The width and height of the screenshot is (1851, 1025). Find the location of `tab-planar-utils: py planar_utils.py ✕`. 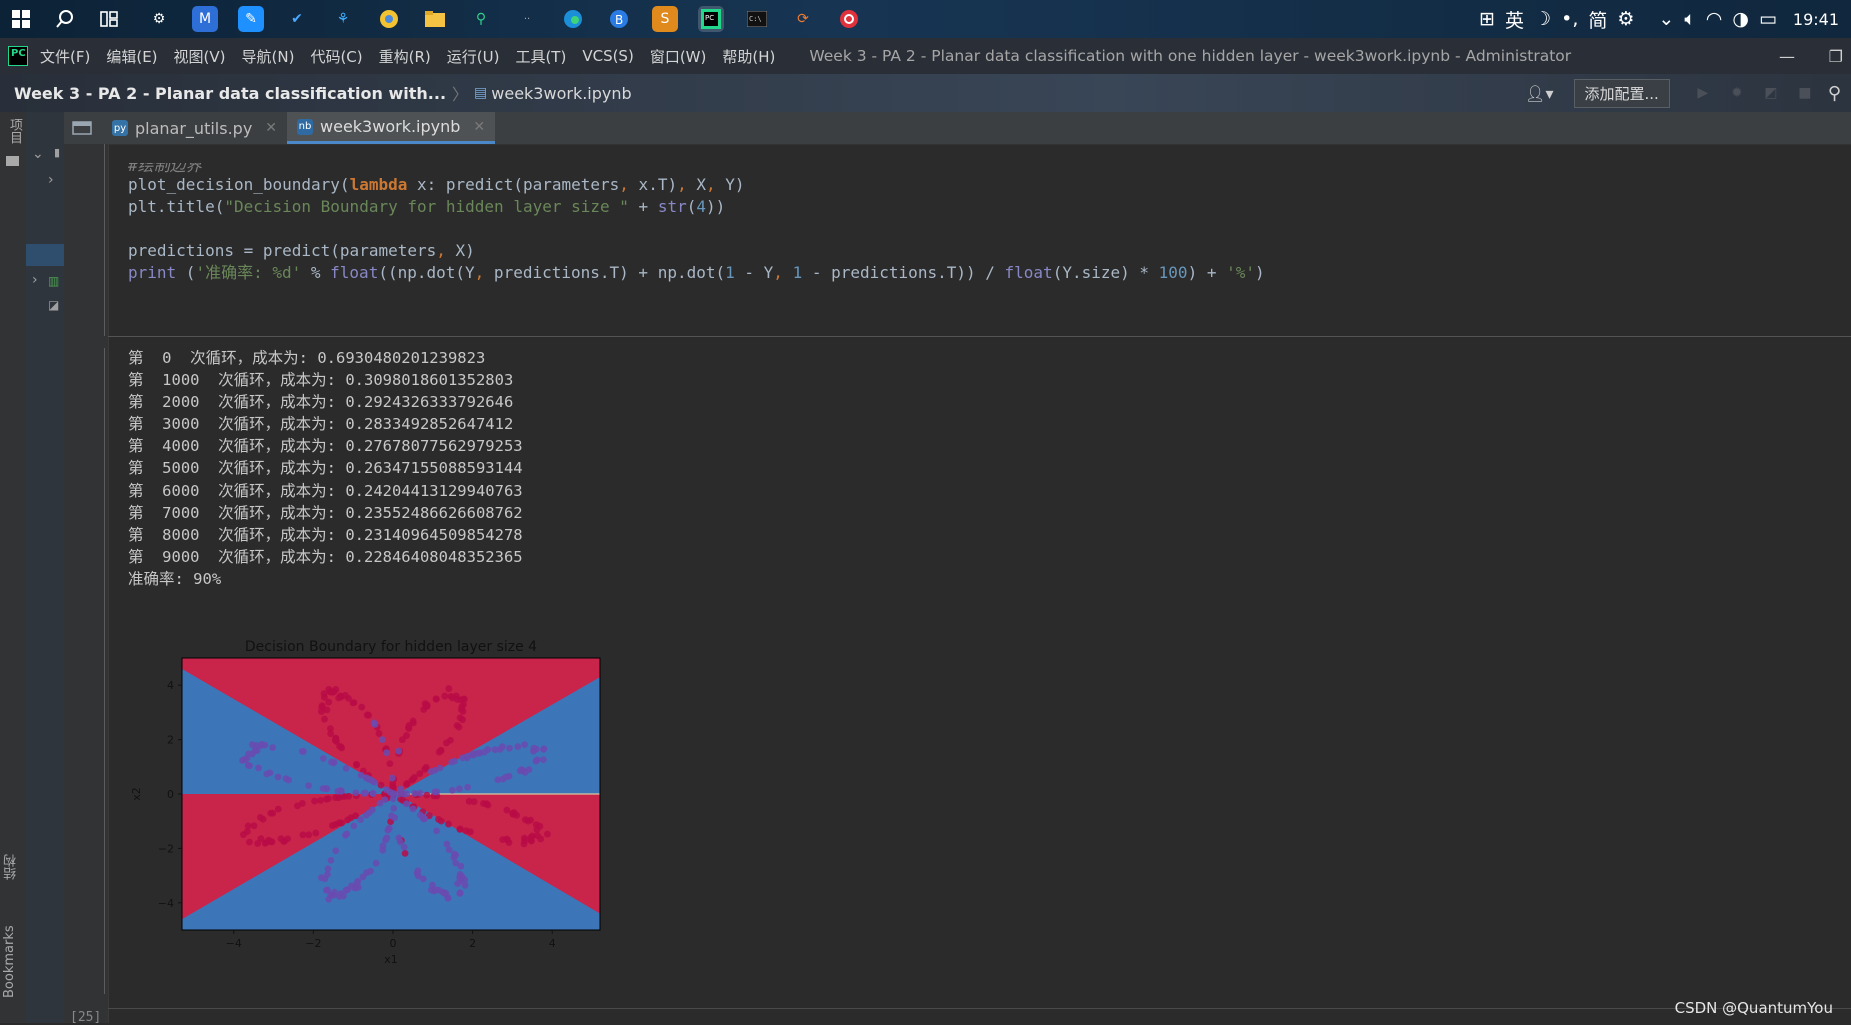

tab-planar-utils: py planar_utils.py ✕ is located at coordinates (194, 128).